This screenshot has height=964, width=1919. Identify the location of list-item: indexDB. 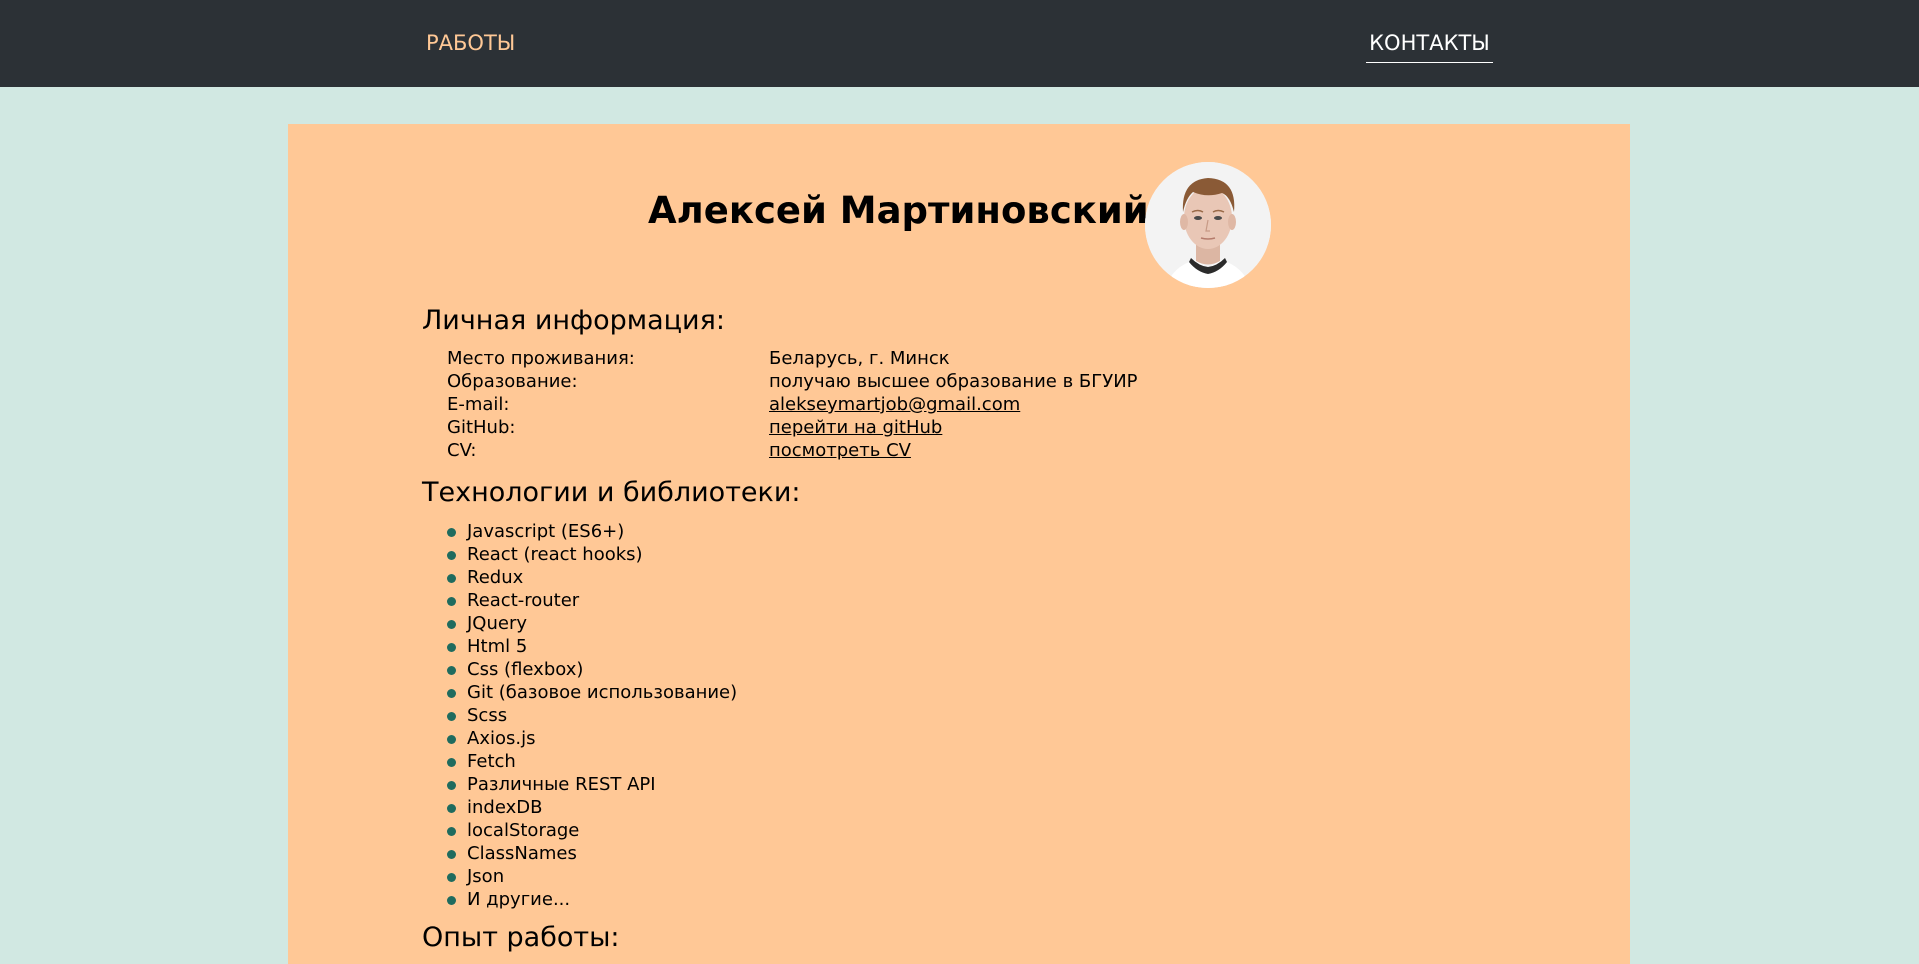
(592, 807).